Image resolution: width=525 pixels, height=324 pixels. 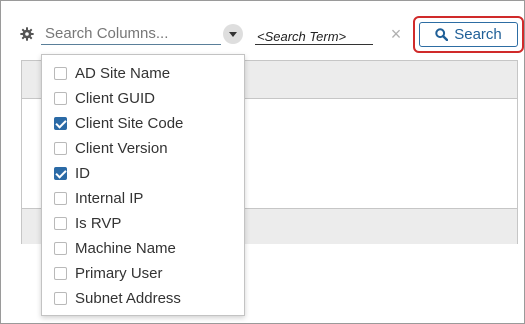 What do you see at coordinates (128, 298) in the screenshot?
I see `column-option-label: Subnet Address` at bounding box center [128, 298].